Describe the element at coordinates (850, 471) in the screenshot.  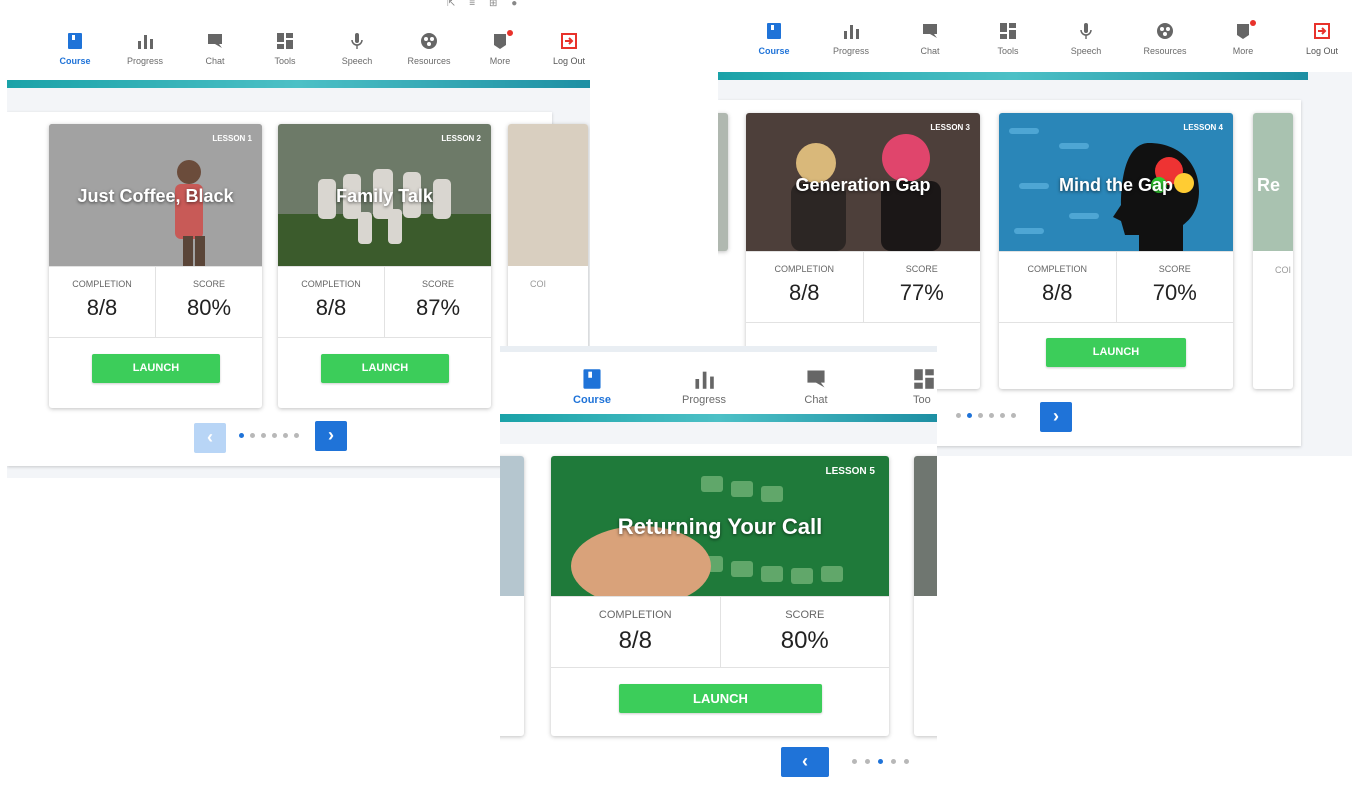
I see `lesson-number: LESSON 5` at that location.